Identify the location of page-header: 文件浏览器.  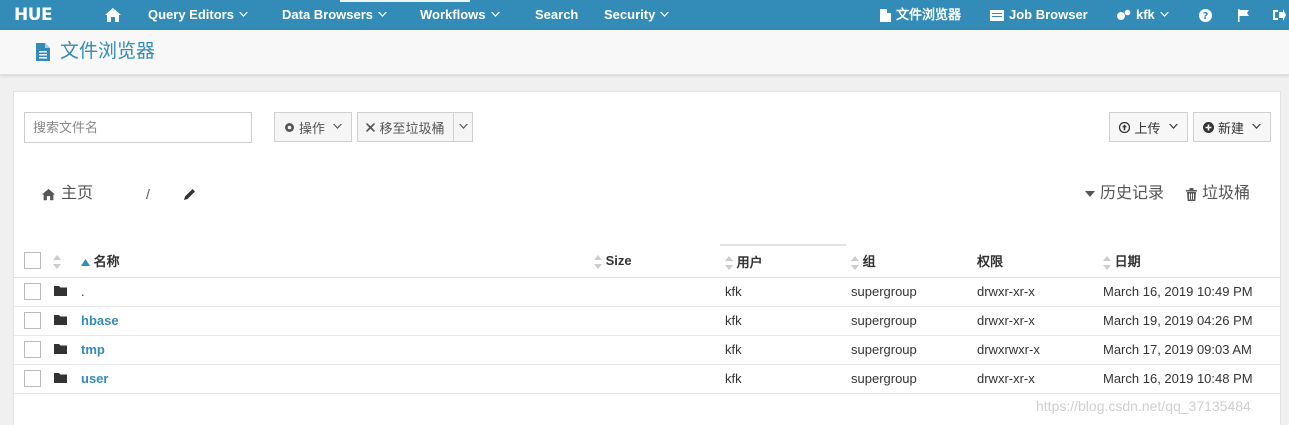
(644, 52).